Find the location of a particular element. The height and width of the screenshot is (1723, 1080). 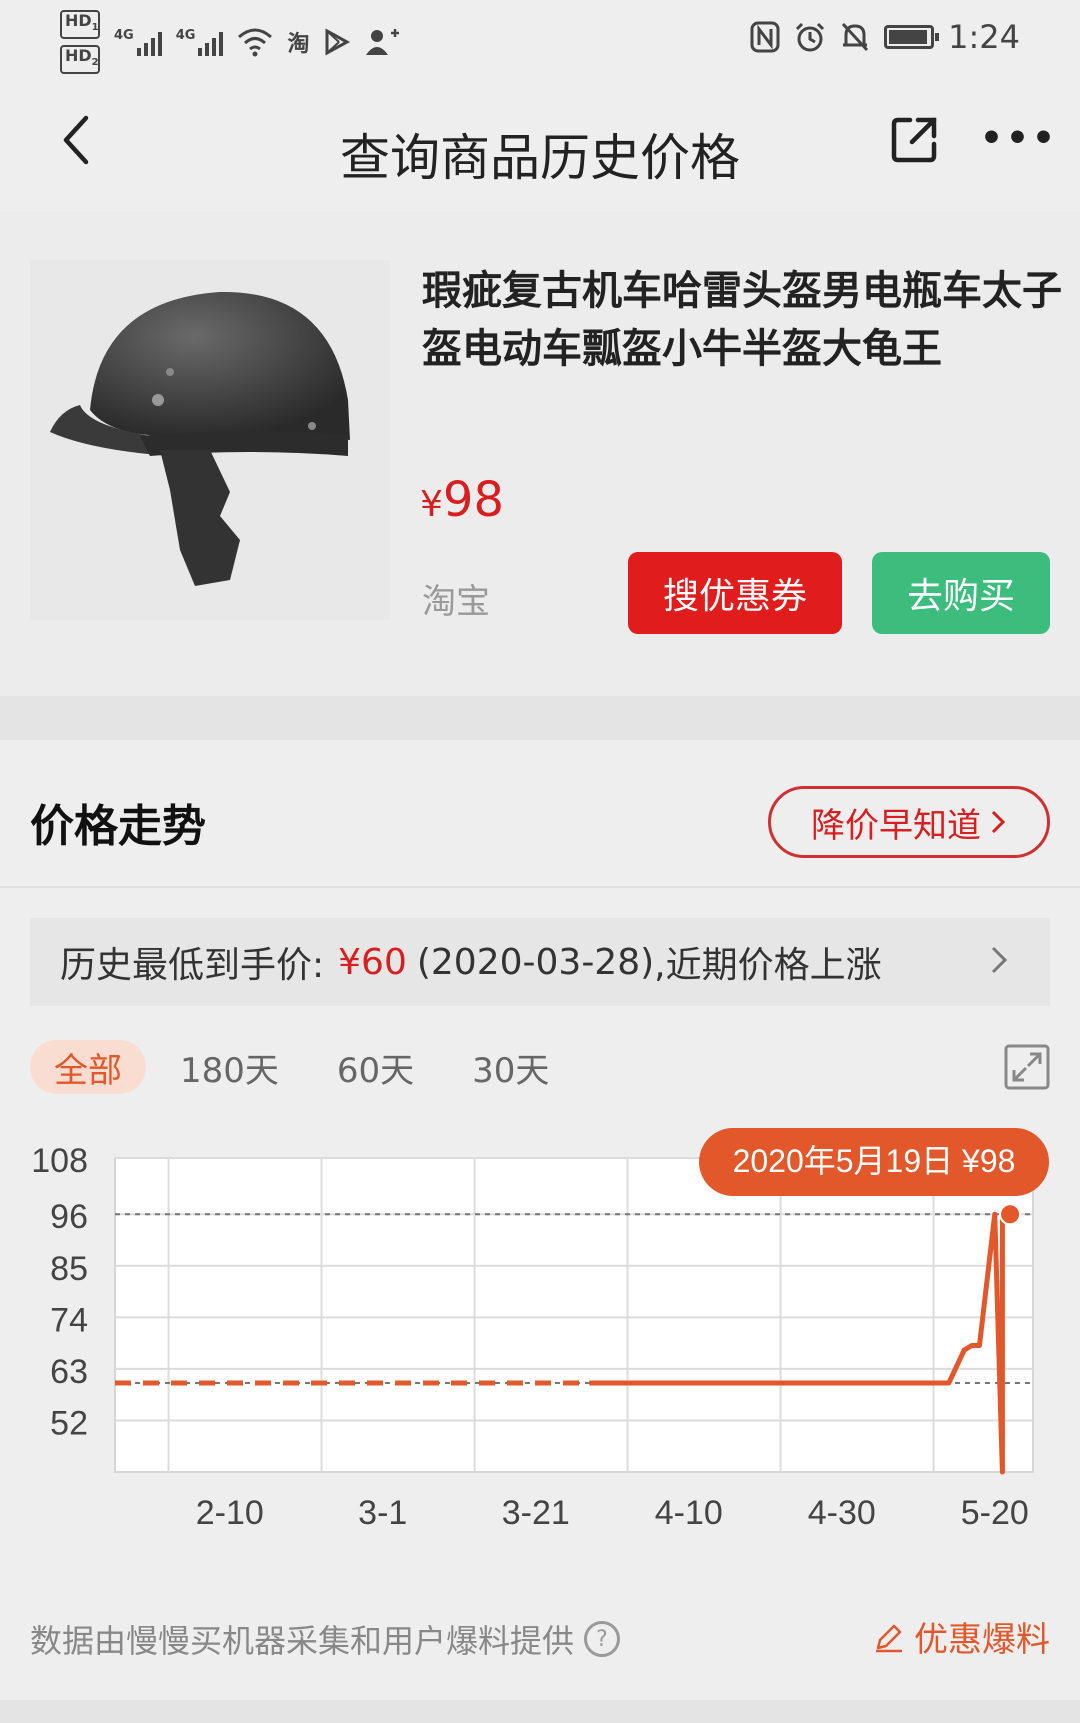

range-tabs: 全部 180天 60天 30天 is located at coordinates (306, 1067).